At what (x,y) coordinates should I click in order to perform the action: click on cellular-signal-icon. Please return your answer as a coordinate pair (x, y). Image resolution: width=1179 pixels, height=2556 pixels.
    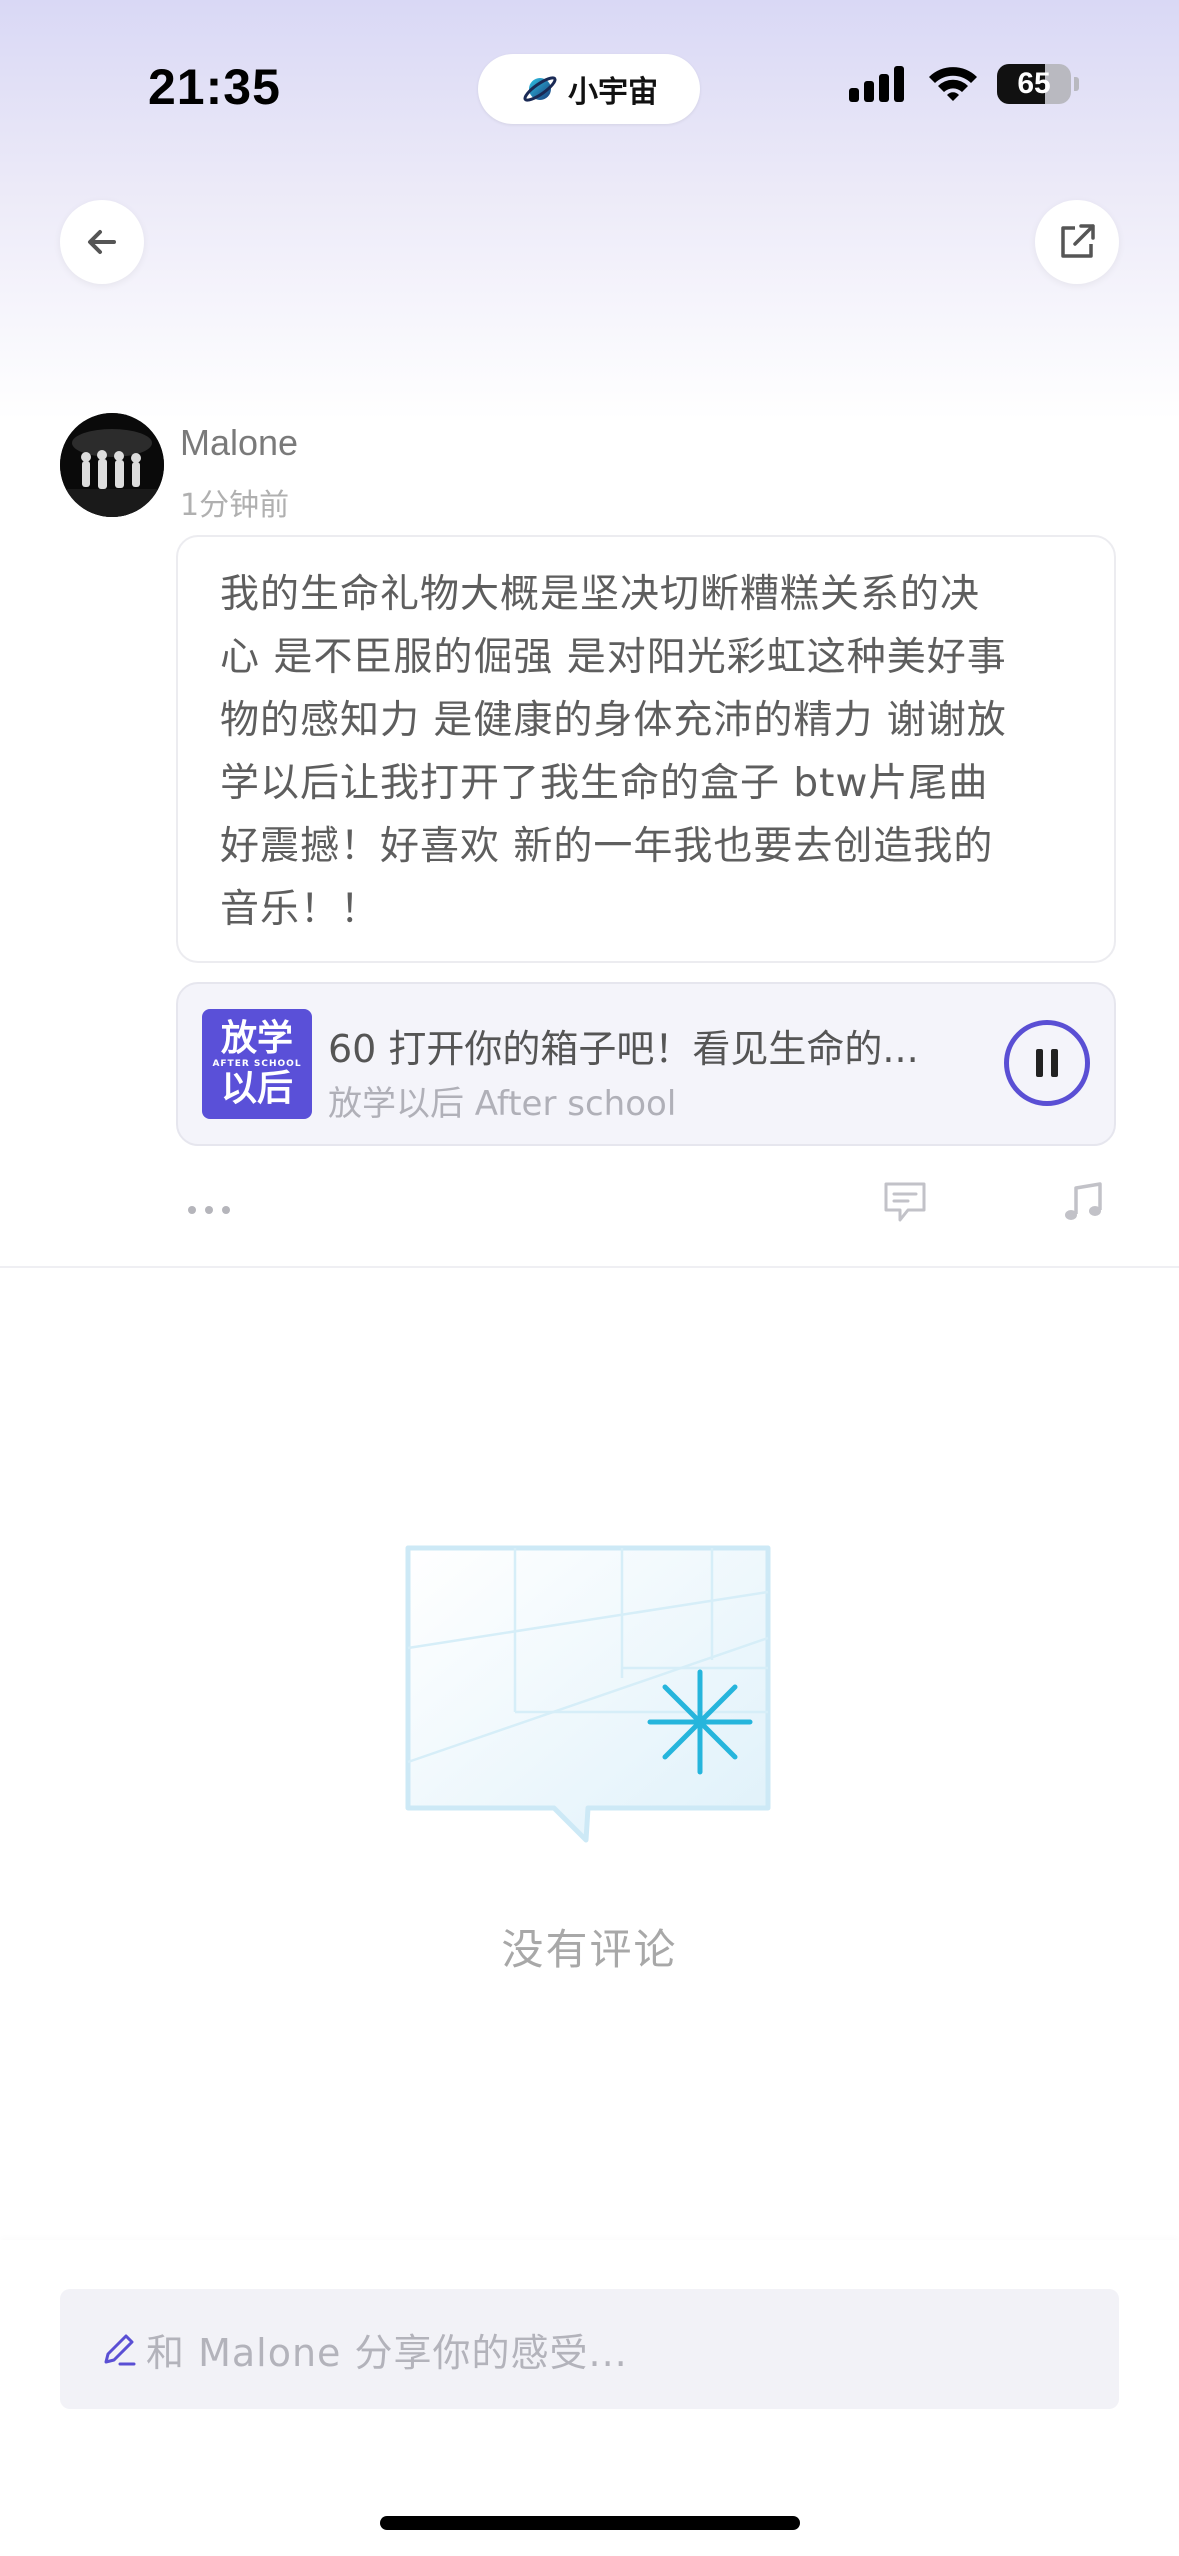
    Looking at the image, I should click on (876, 84).